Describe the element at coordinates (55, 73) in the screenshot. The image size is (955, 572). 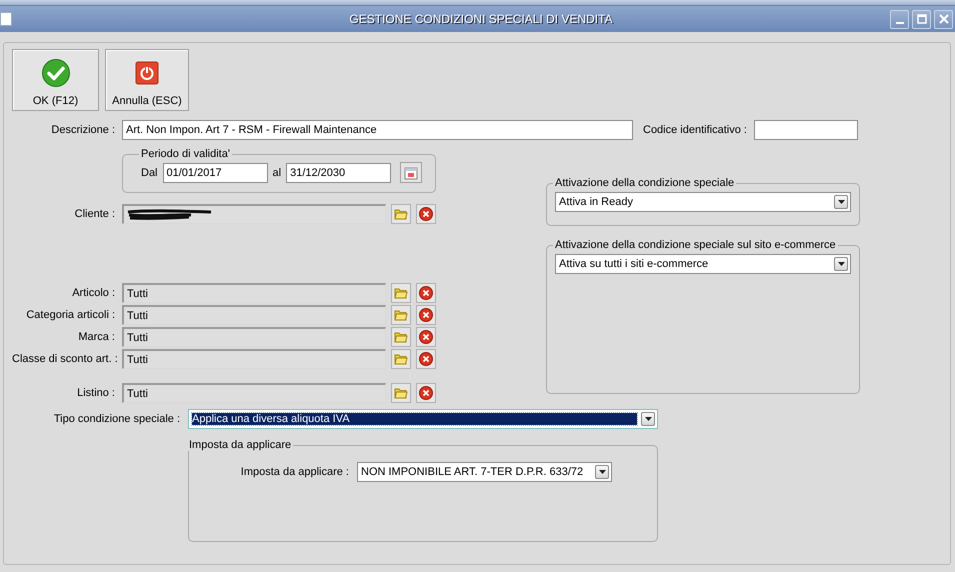
I see `checkmark-icon` at that location.